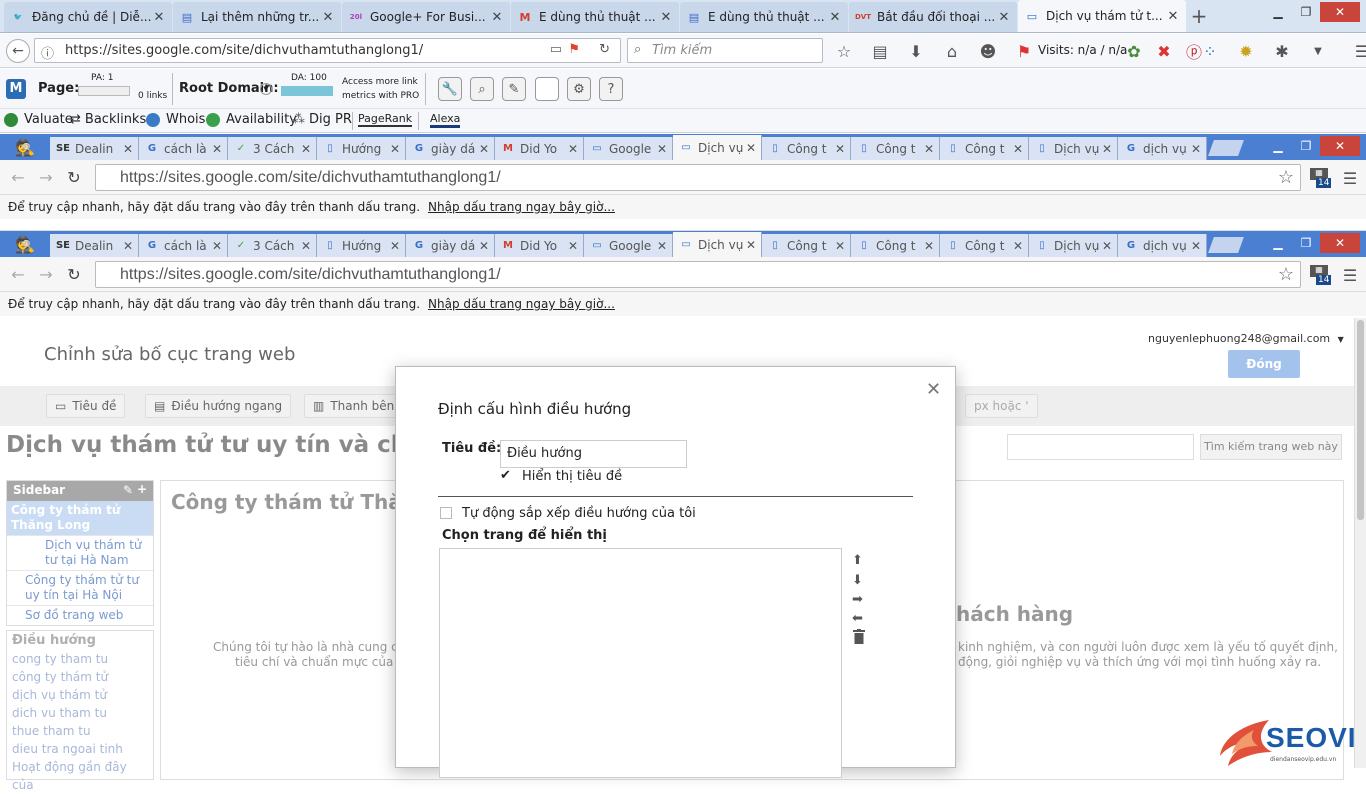  Describe the element at coordinates (385, 119) in the screenshot. I see `pagerank-button: PageRank` at that location.